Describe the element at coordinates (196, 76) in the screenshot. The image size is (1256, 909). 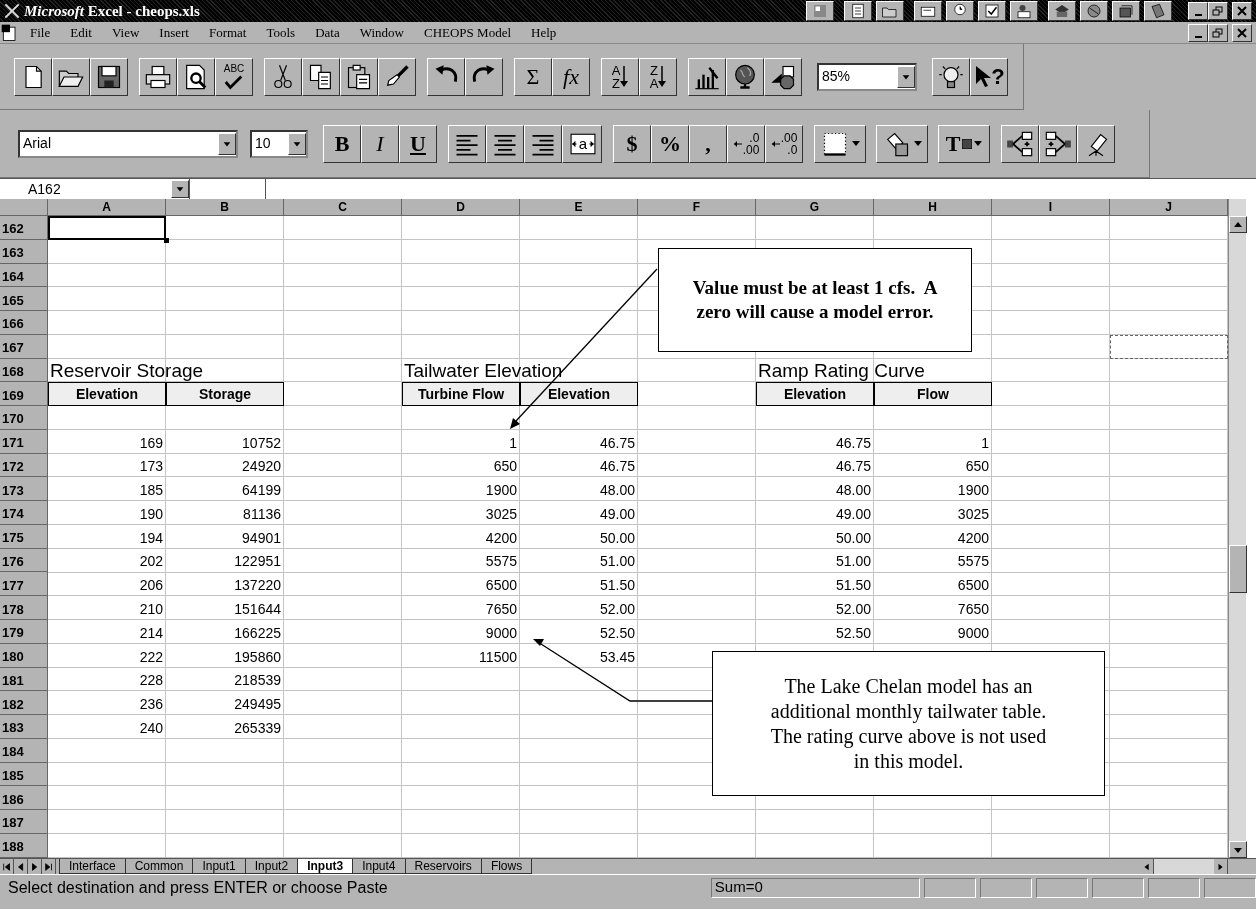
I see `preview-button` at that location.